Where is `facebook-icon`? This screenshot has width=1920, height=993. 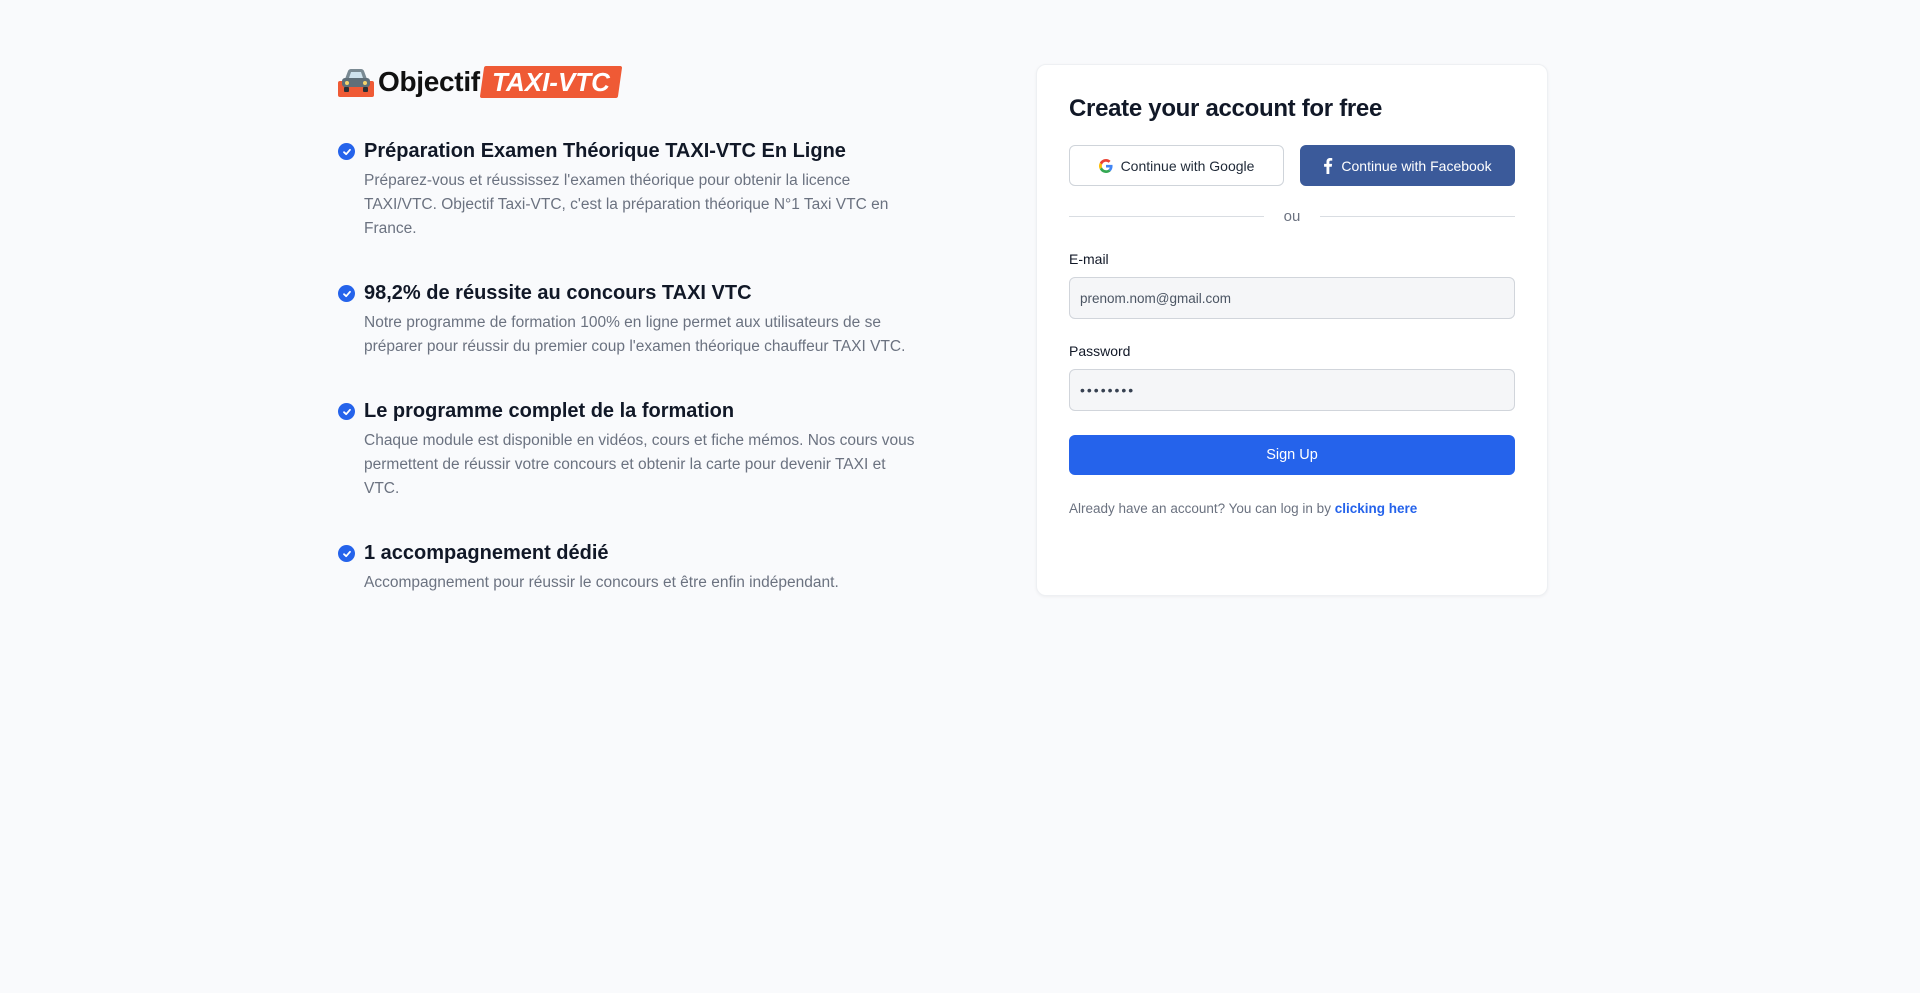
facebook-icon is located at coordinates (1328, 165).